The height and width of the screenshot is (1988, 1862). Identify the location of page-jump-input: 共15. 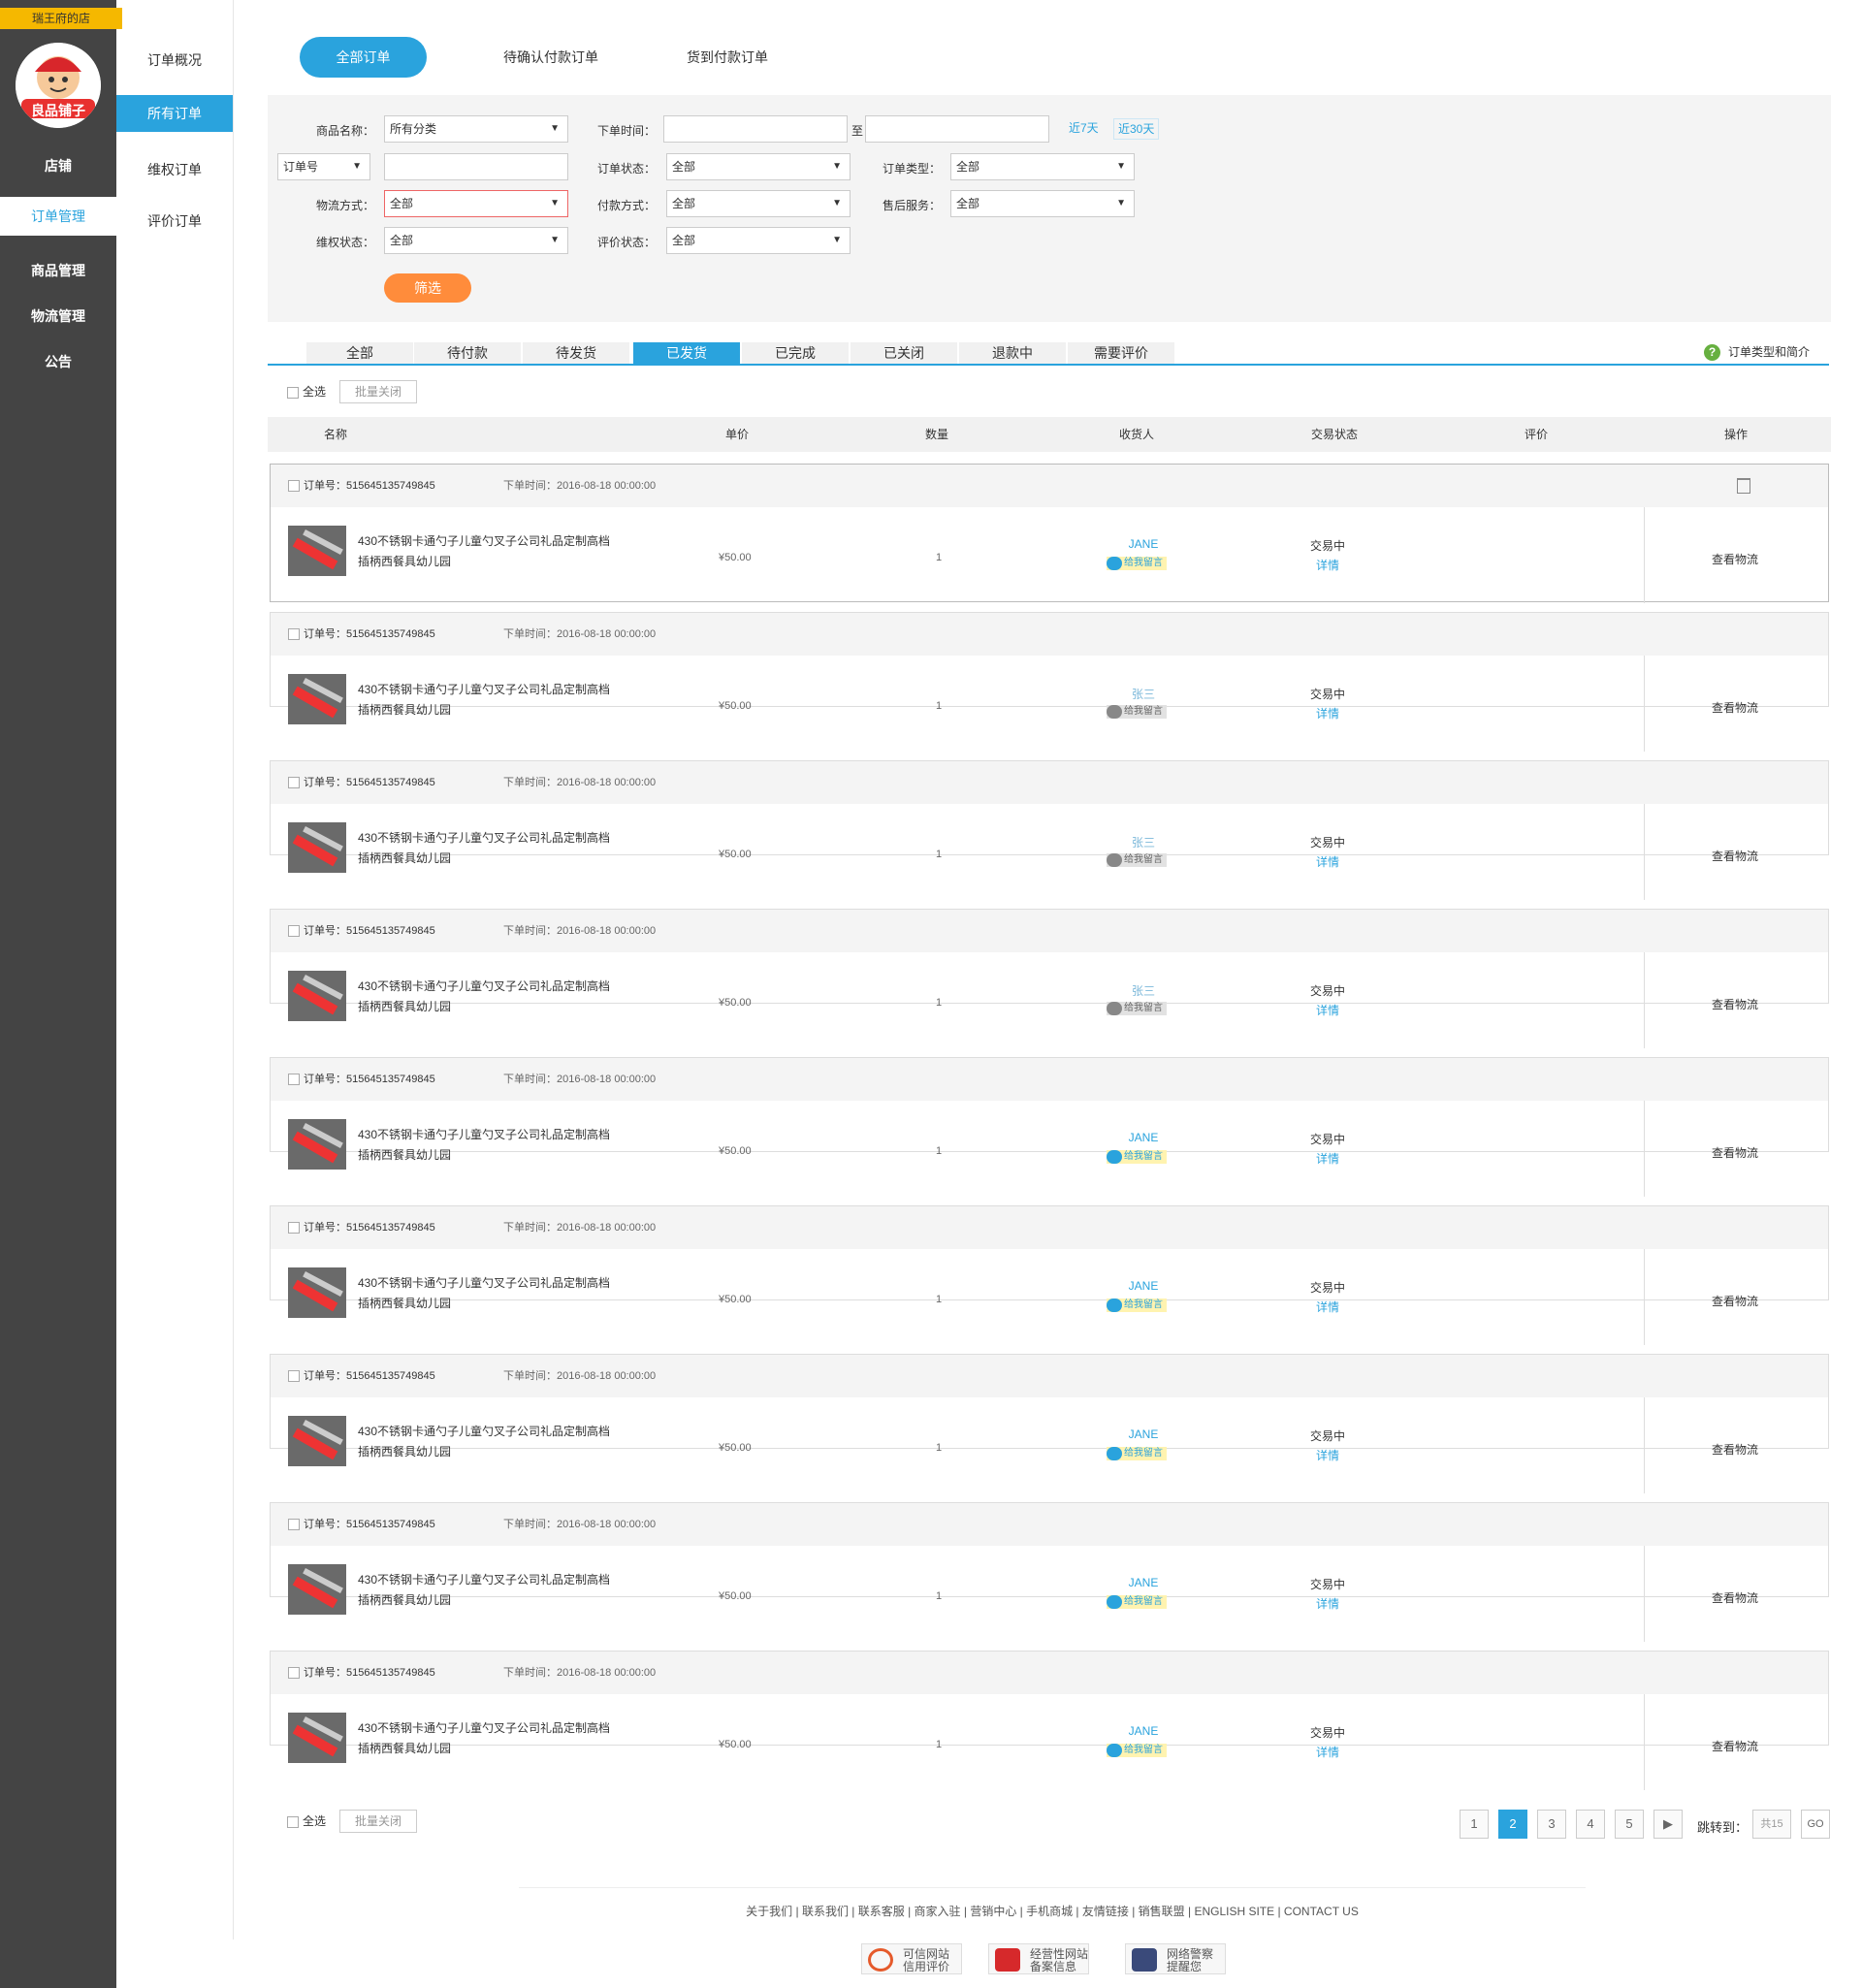
(1772, 1824).